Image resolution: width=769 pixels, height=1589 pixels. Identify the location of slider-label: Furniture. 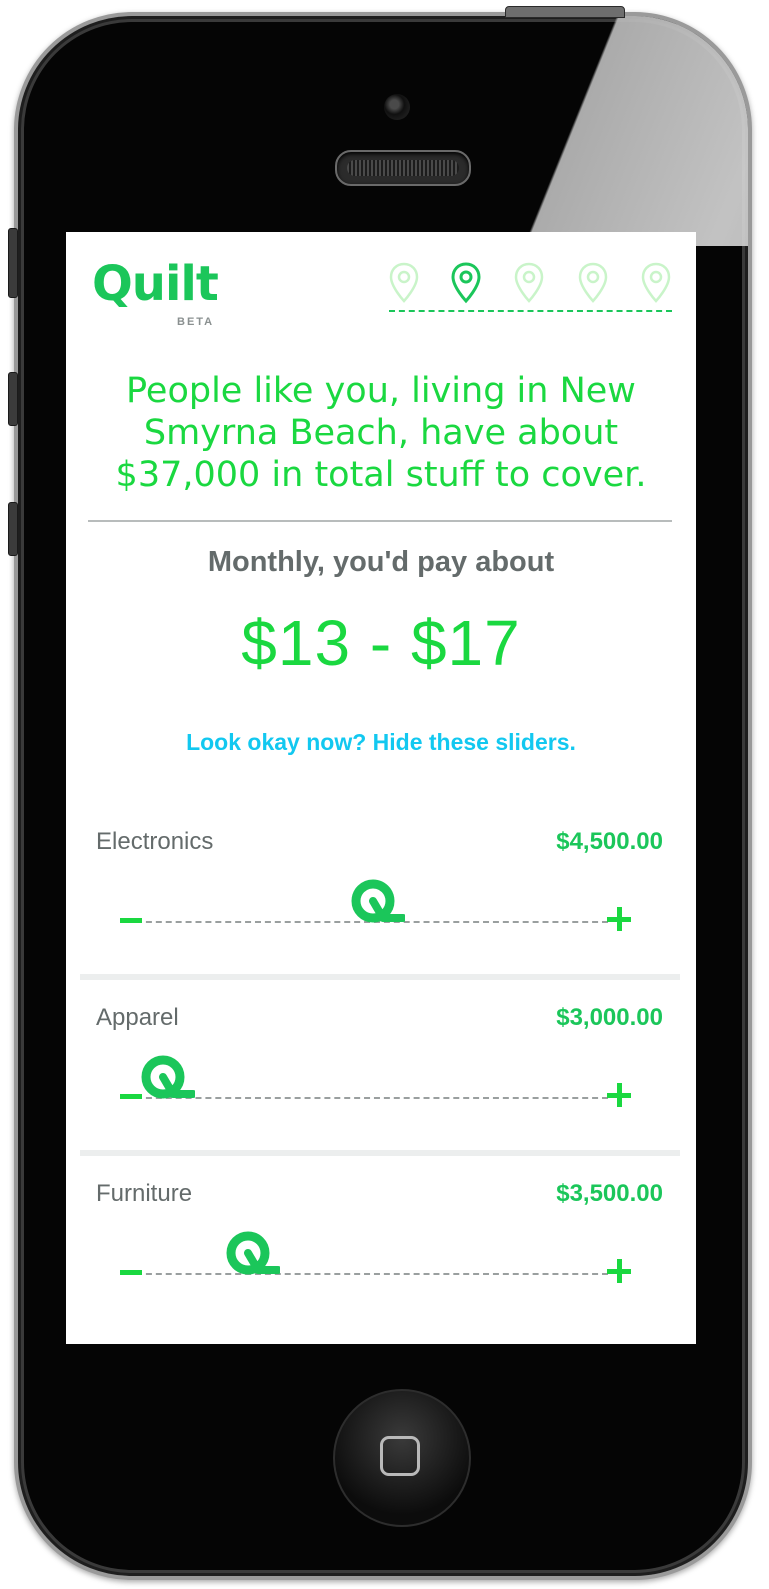
(144, 1193).